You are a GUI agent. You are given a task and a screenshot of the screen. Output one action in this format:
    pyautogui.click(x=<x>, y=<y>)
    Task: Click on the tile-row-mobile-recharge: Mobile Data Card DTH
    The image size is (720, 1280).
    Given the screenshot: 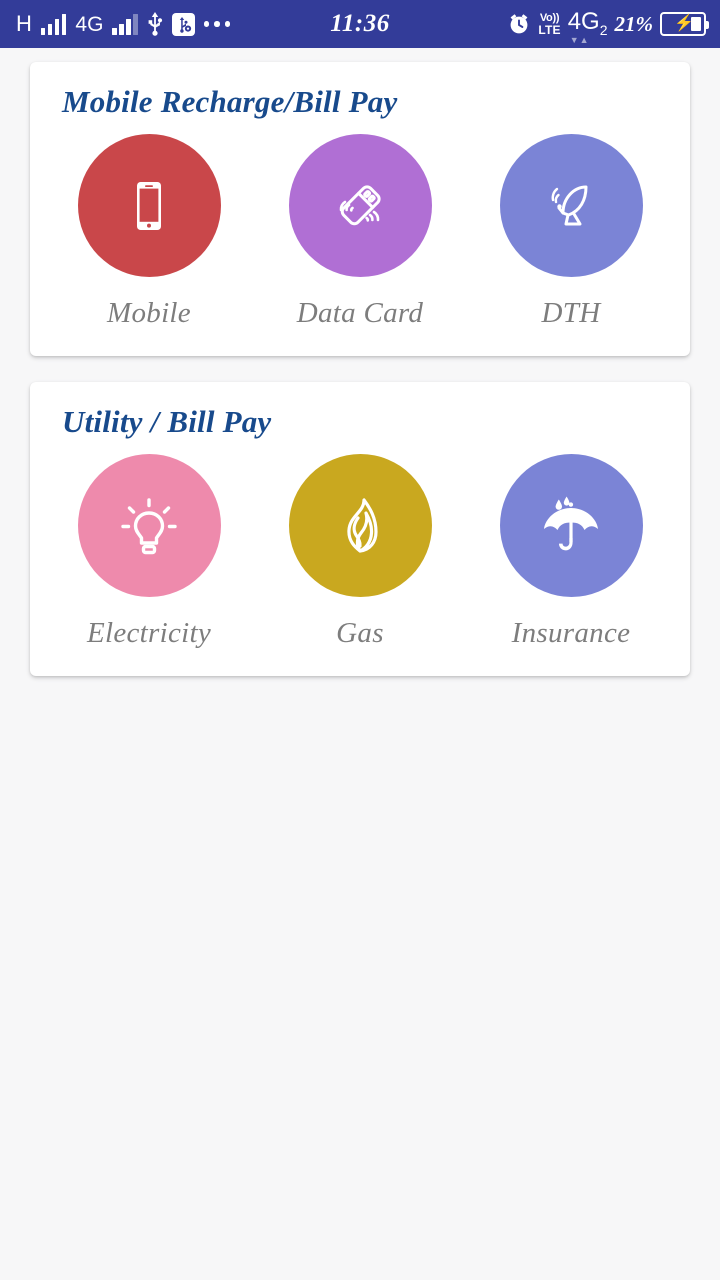 What is the action you would take?
    pyautogui.click(x=360, y=232)
    